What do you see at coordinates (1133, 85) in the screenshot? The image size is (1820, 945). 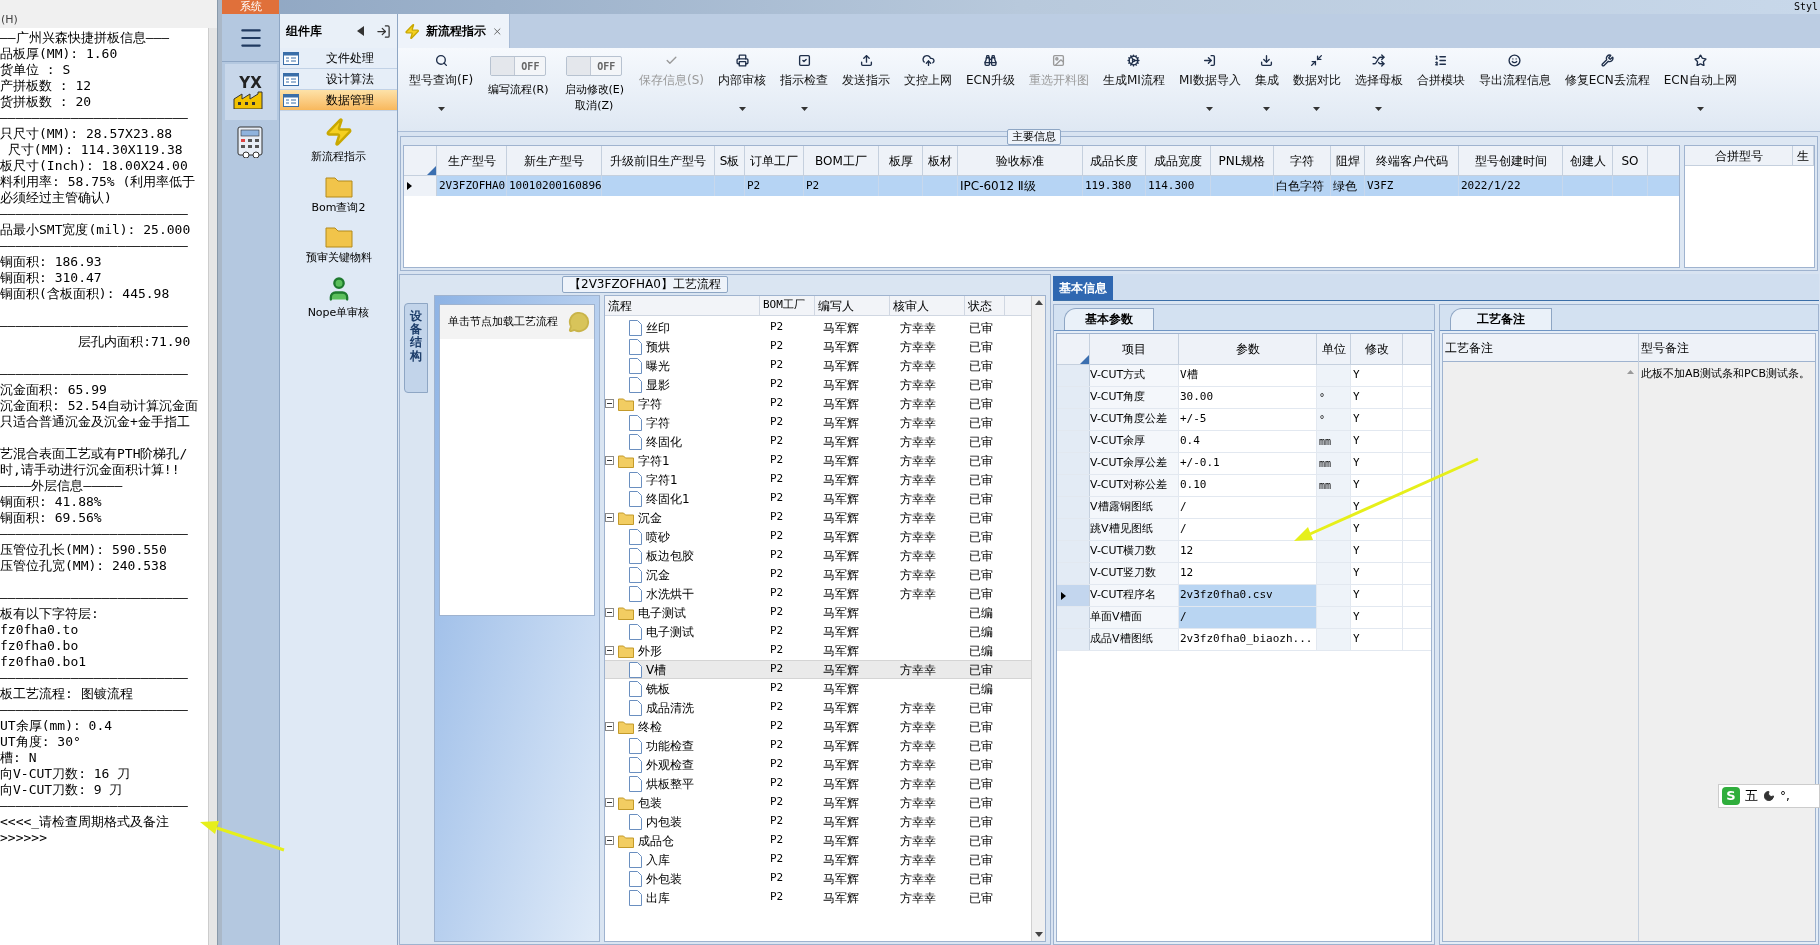 I see `toolbar-button: 生成MI流程` at bounding box center [1133, 85].